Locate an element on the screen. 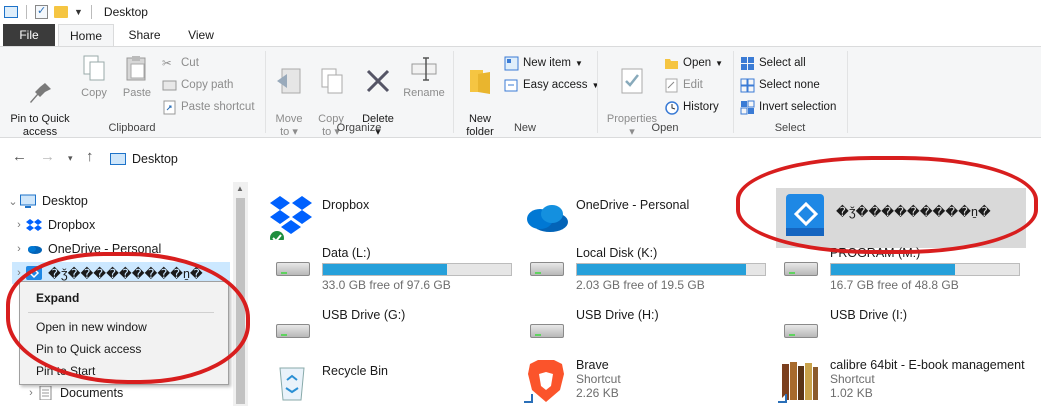 Image resolution: width=1041 pixels, height=409 pixels. copy-icon is located at coordinates (94, 68).